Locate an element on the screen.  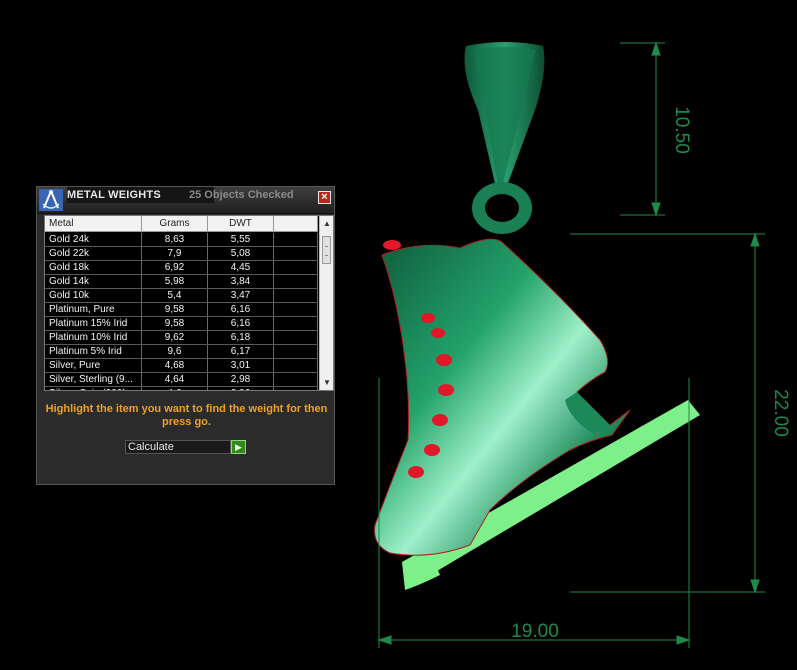
table-row: Platinum 10% Irid 9,62 6,18 is located at coordinates (181, 338).